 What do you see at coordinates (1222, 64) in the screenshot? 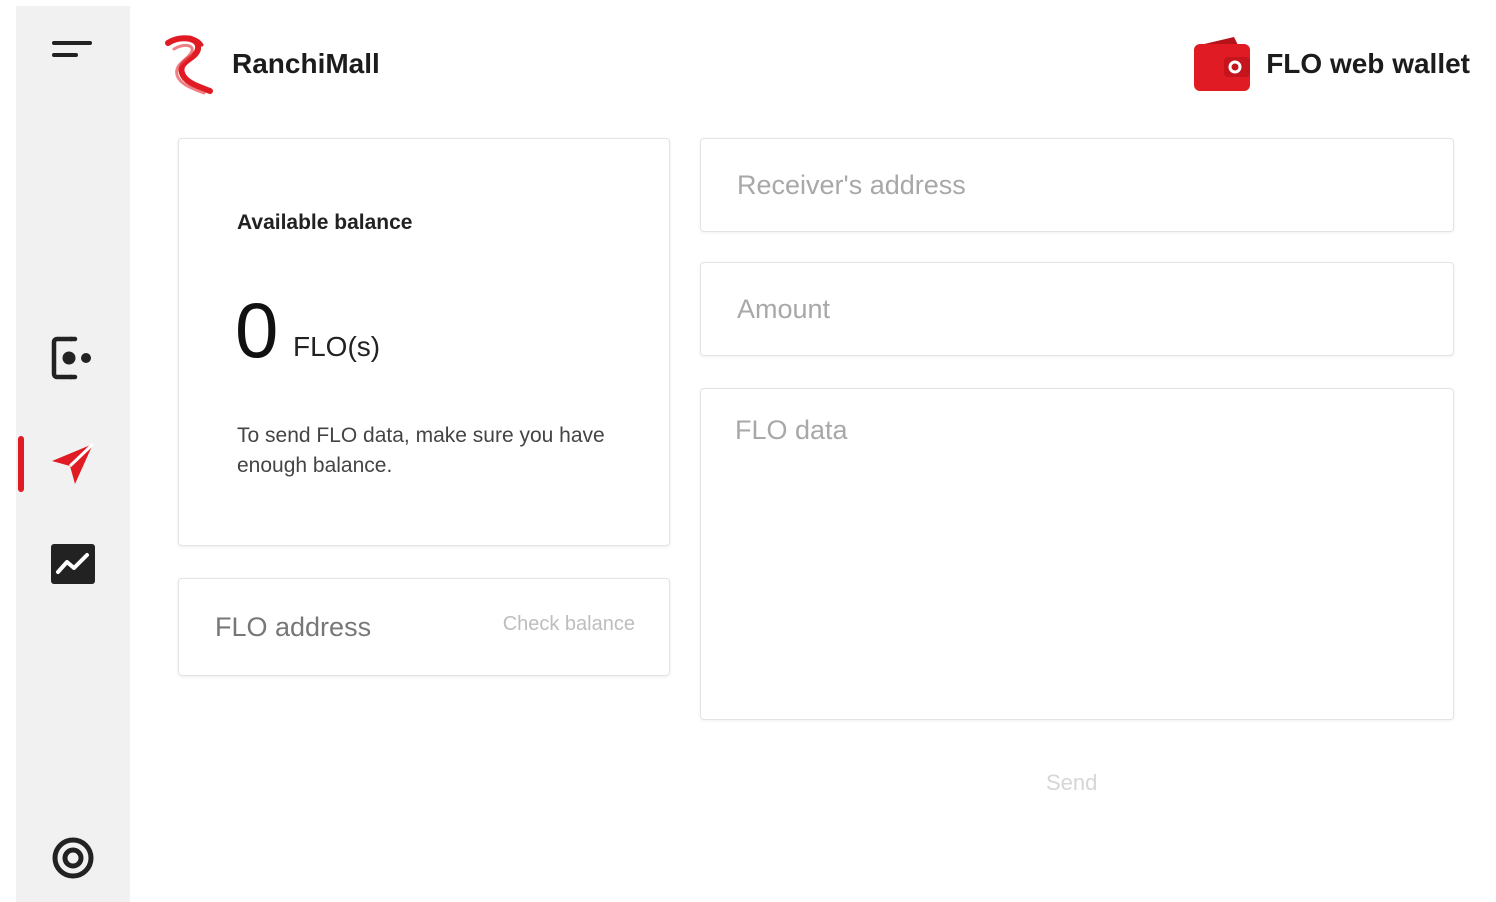
I see `wallet-icon` at bounding box center [1222, 64].